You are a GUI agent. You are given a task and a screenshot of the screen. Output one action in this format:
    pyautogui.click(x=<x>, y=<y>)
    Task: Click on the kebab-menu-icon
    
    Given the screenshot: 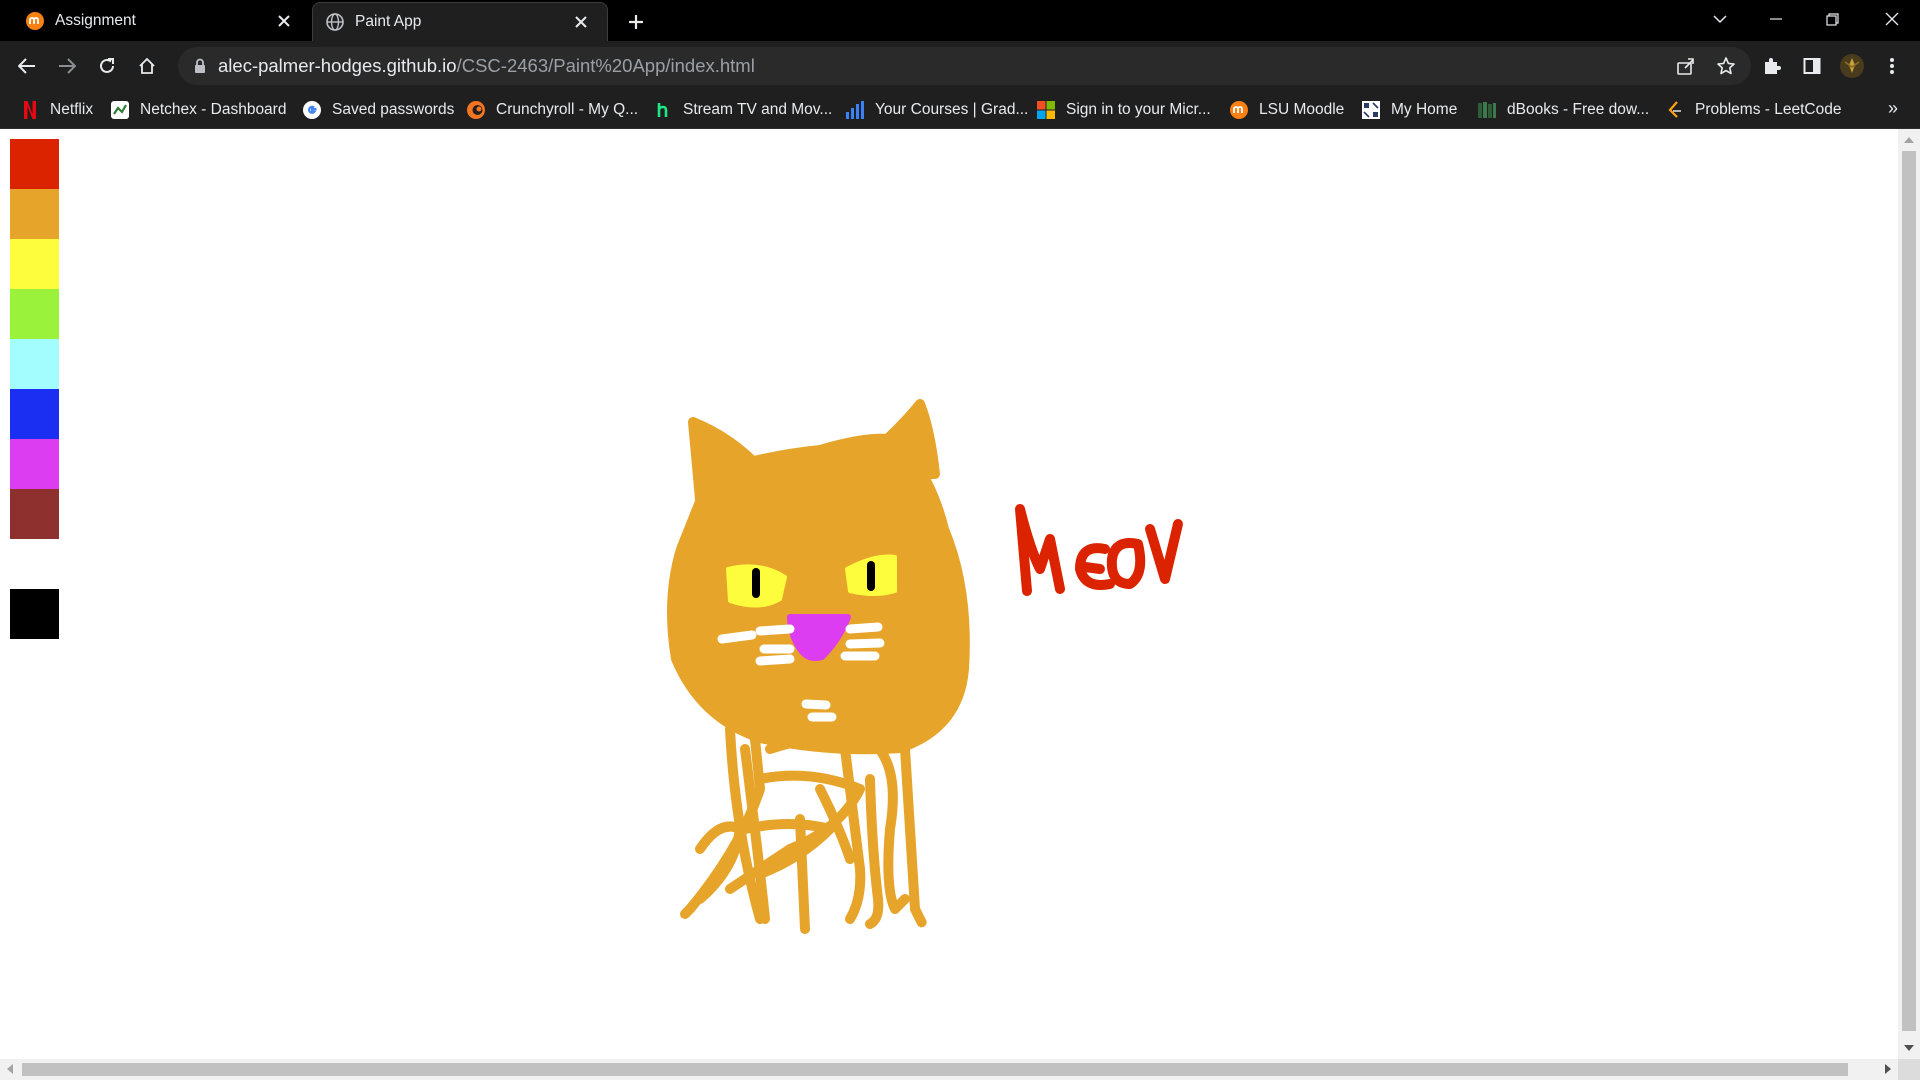 What is the action you would take?
    pyautogui.click(x=1892, y=66)
    